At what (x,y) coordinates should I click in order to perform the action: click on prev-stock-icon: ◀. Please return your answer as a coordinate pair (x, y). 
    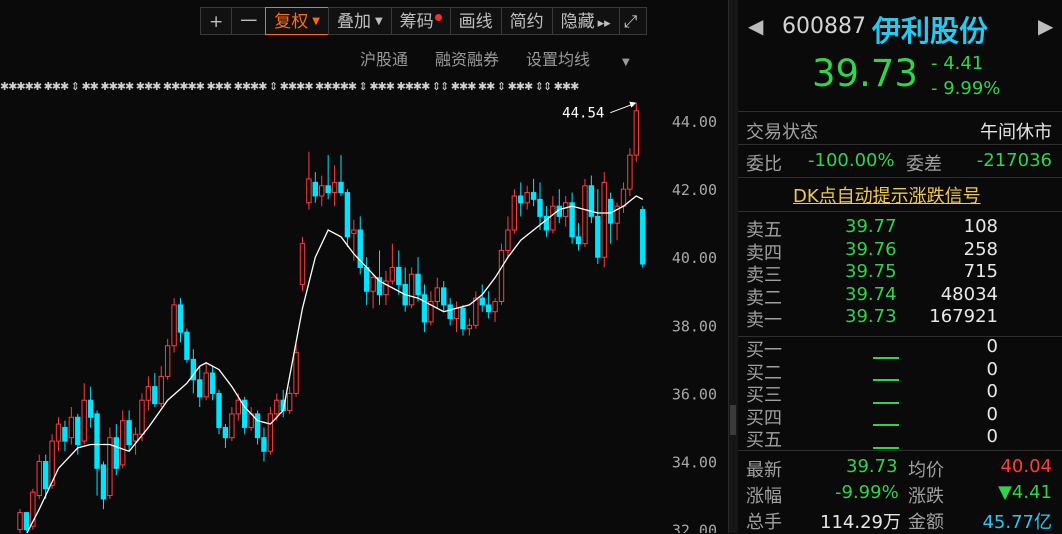
    Looking at the image, I should click on (755, 26).